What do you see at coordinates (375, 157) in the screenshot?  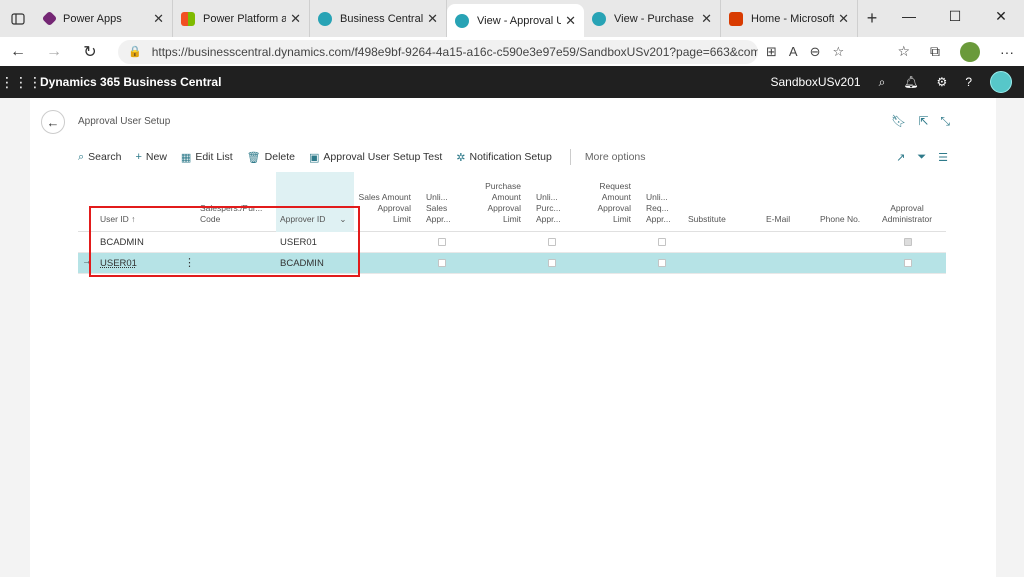 I see `approval-user-setup-test-button: ▣ Approval User Setup Test` at bounding box center [375, 157].